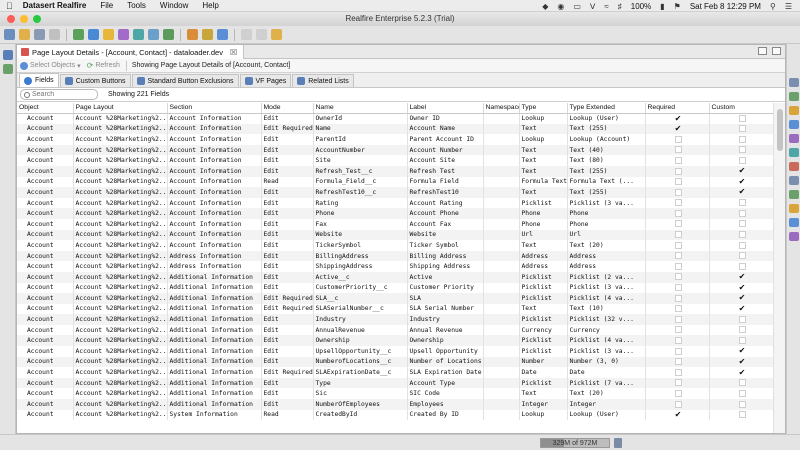 The image size is (800, 450). I want to click on cell-type-extended: Address, so click(606, 266).